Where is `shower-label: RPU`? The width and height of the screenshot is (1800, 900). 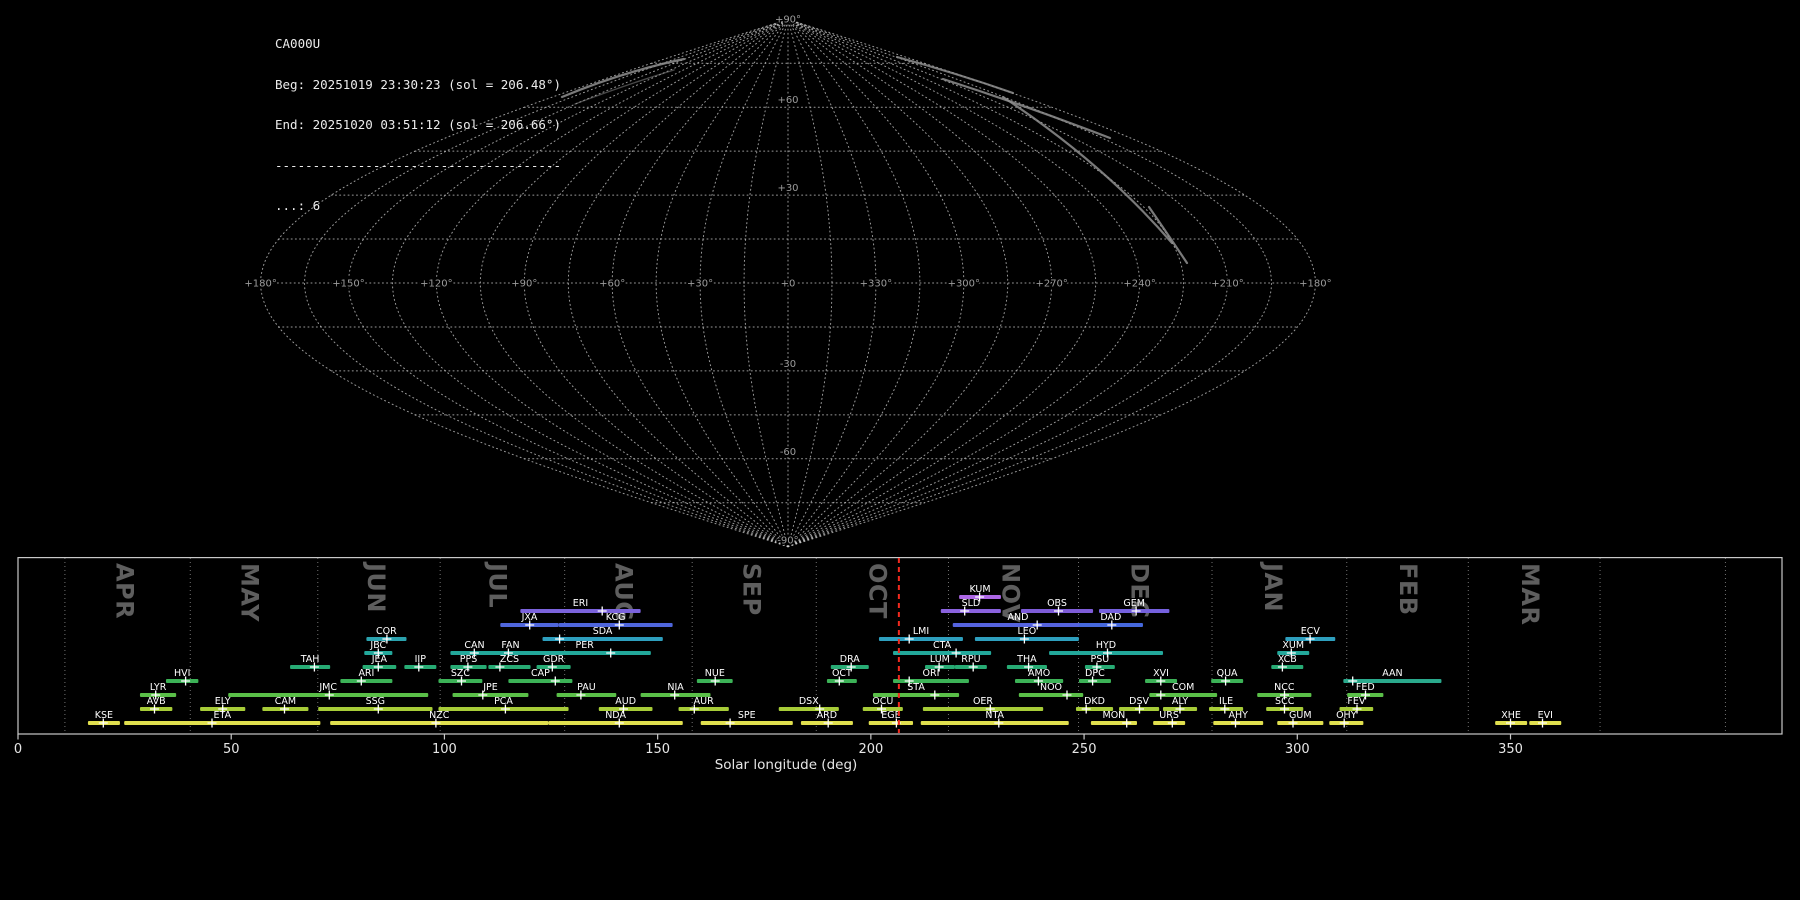 shower-label: RPU is located at coordinates (970, 659).